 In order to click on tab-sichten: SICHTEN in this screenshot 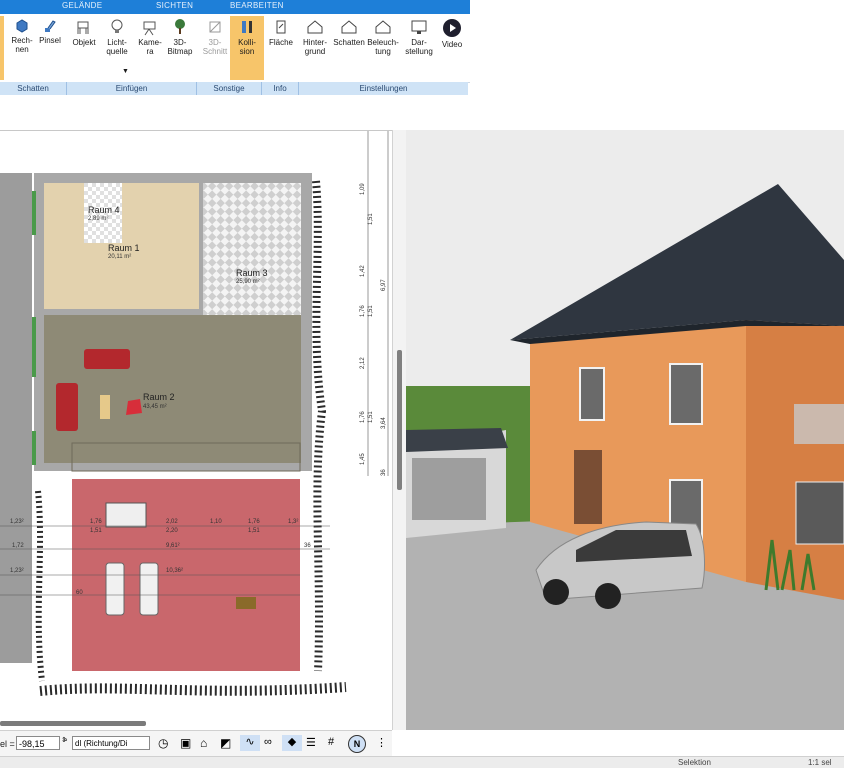, I will do `click(174, 5)`.